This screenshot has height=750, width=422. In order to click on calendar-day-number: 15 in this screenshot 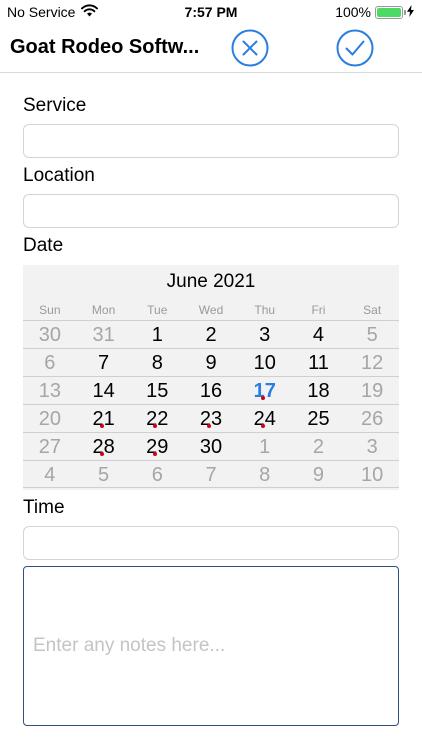, I will do `click(157, 391)`.